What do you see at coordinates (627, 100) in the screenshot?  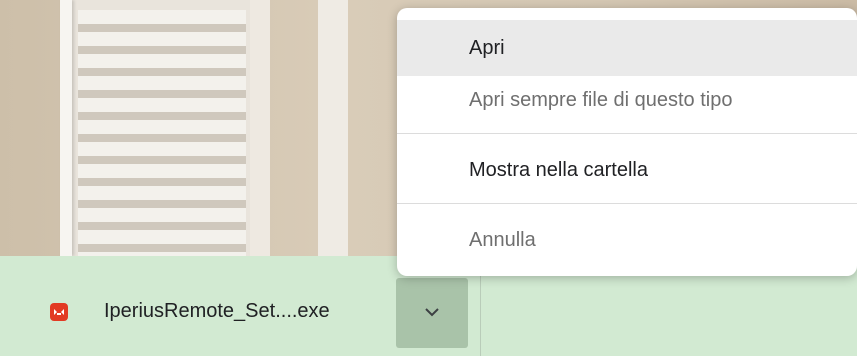 I see `menu-item-always-open: Apri sempre file di questo tipo` at bounding box center [627, 100].